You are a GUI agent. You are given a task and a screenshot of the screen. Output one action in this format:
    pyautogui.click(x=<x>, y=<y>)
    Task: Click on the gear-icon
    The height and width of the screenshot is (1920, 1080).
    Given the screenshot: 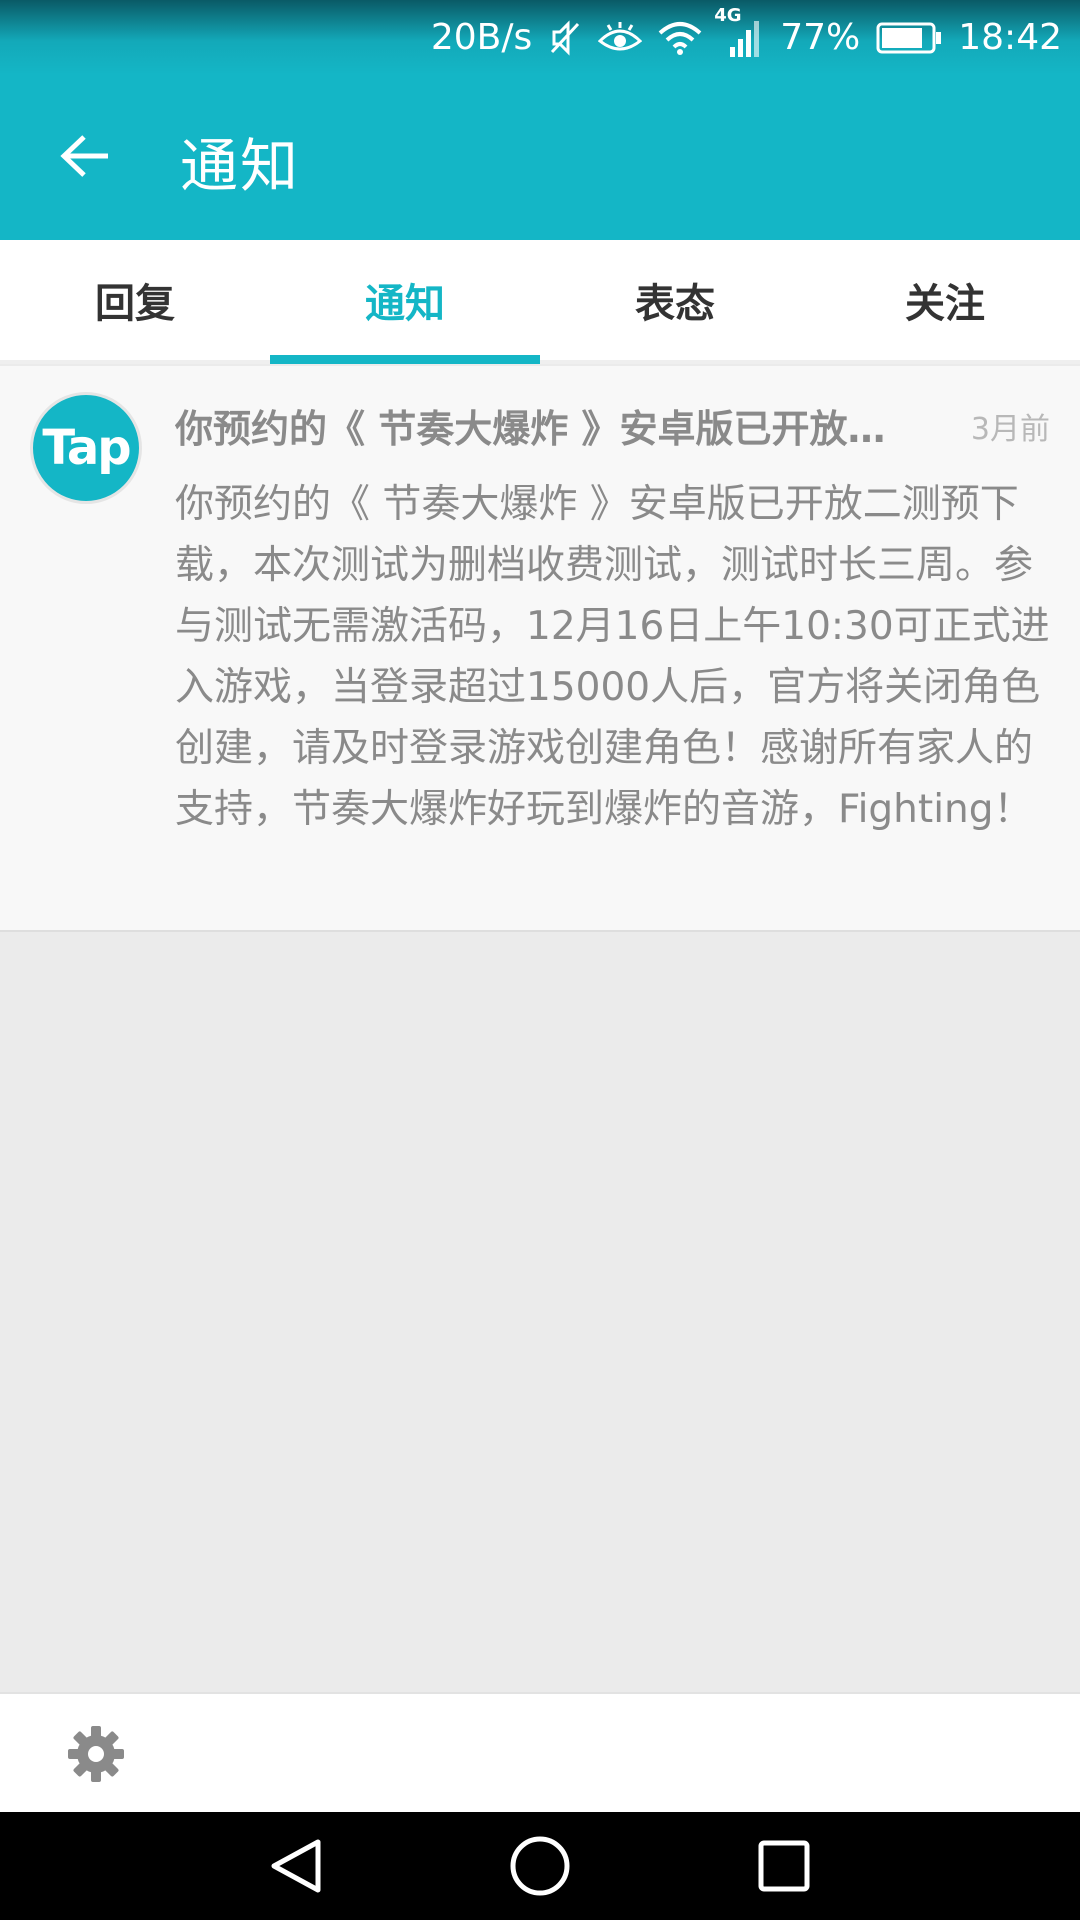 What is the action you would take?
    pyautogui.click(x=96, y=1754)
    